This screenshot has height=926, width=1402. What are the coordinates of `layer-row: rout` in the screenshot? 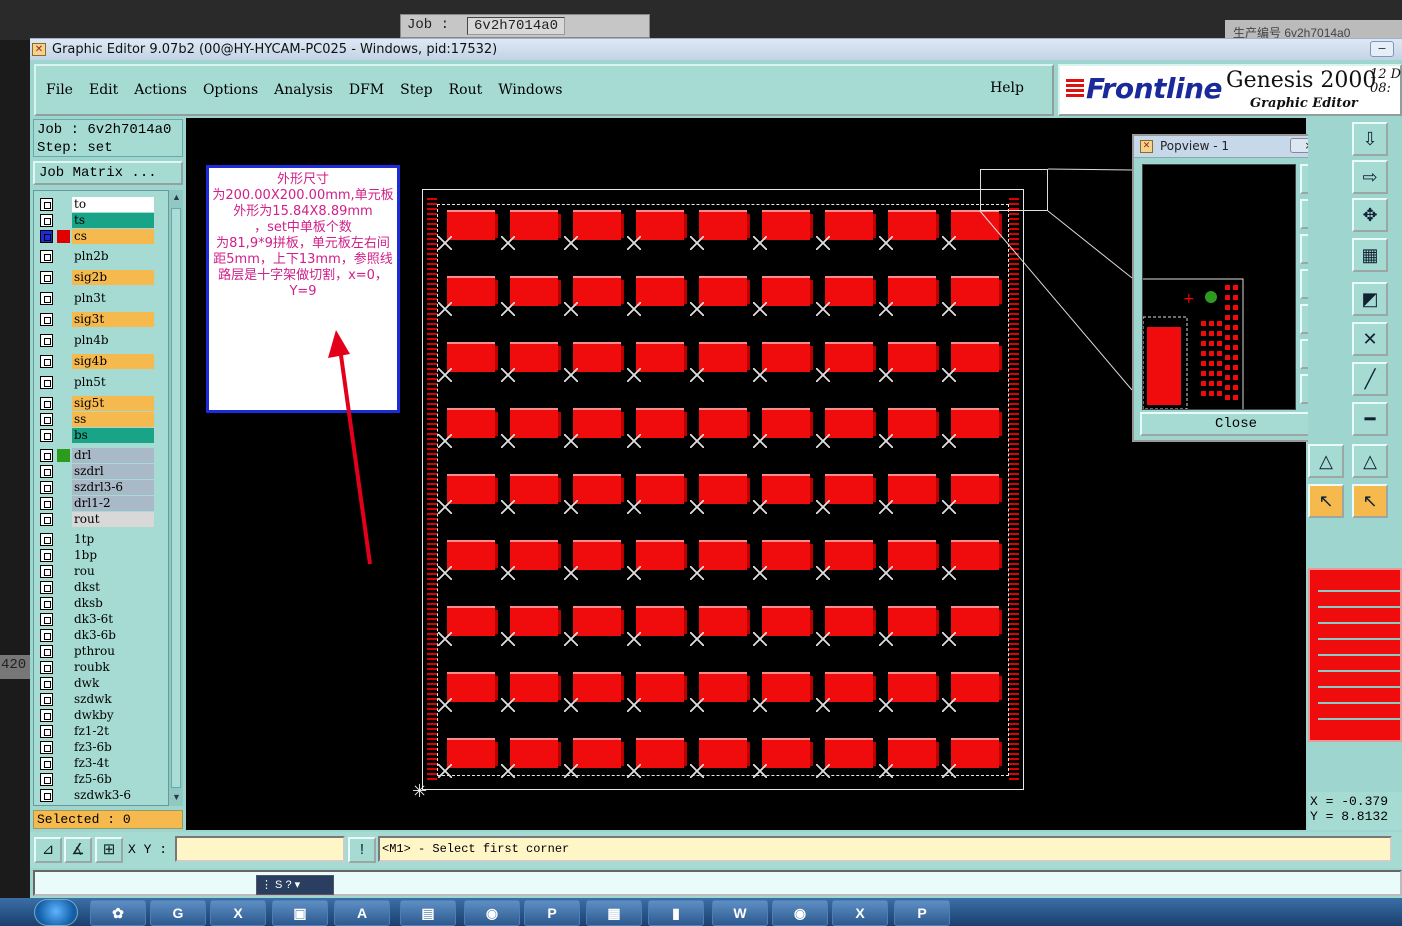 It's located at (109, 519).